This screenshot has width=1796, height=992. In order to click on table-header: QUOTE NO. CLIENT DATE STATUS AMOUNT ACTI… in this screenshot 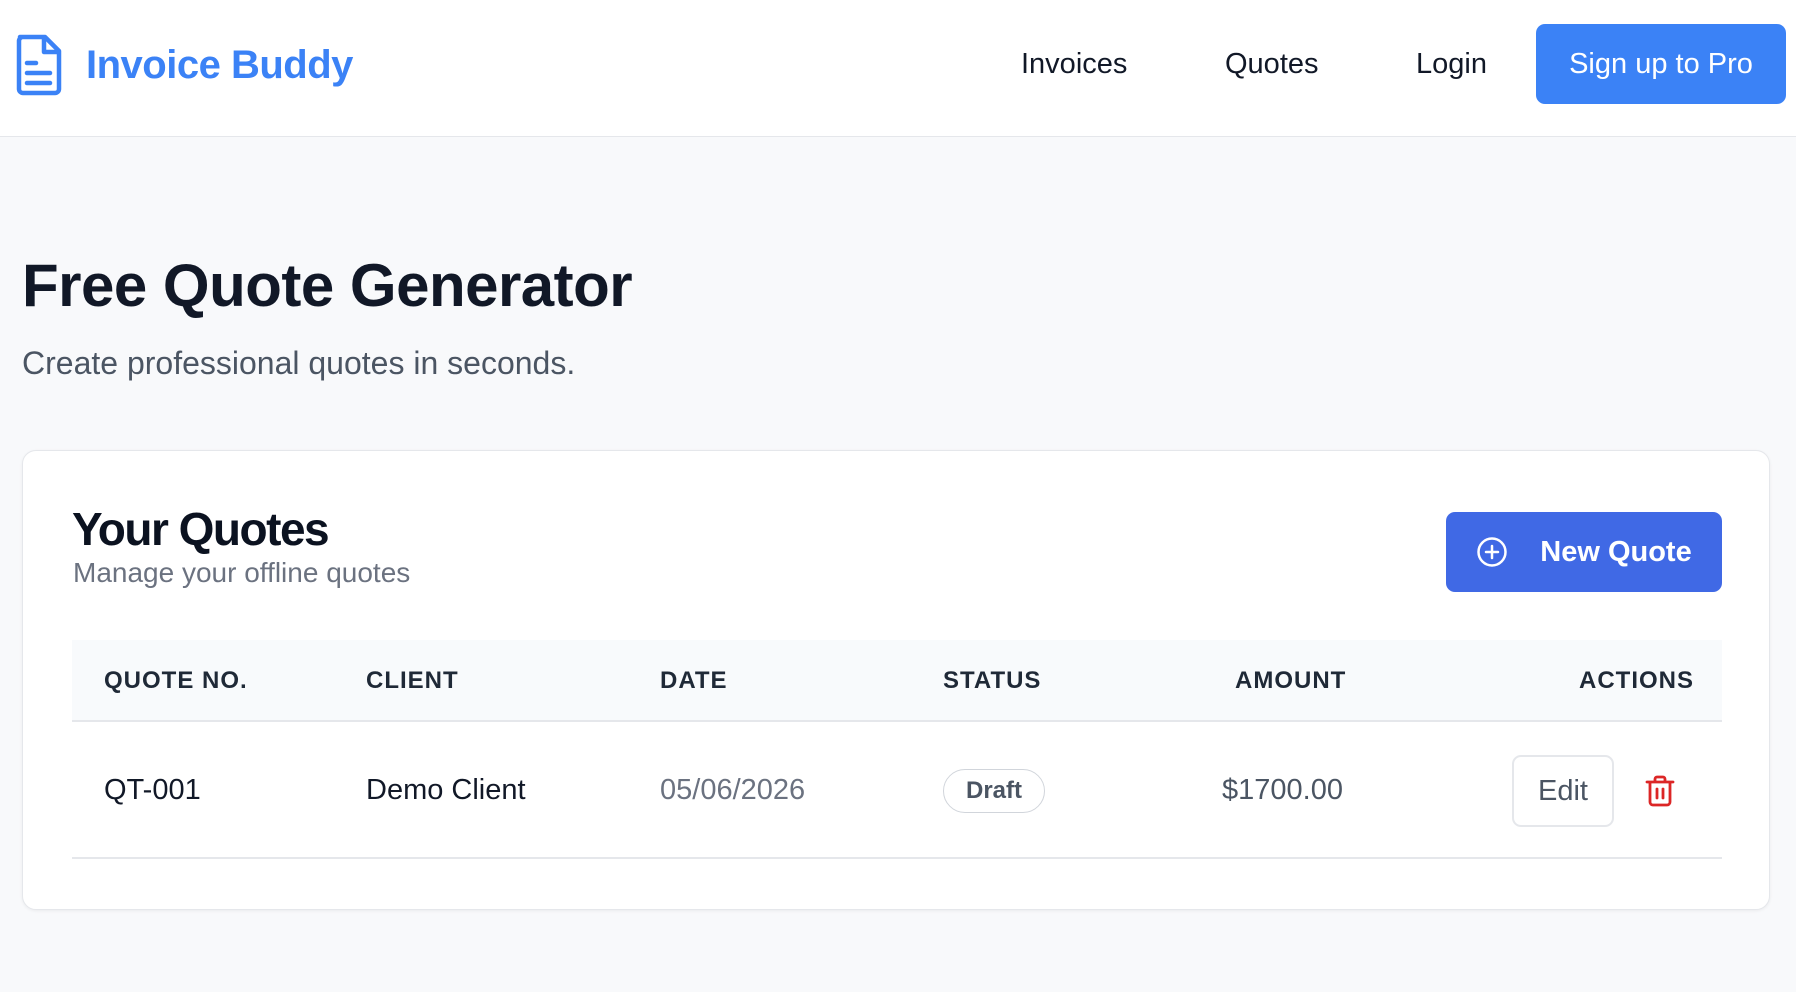, I will do `click(897, 681)`.